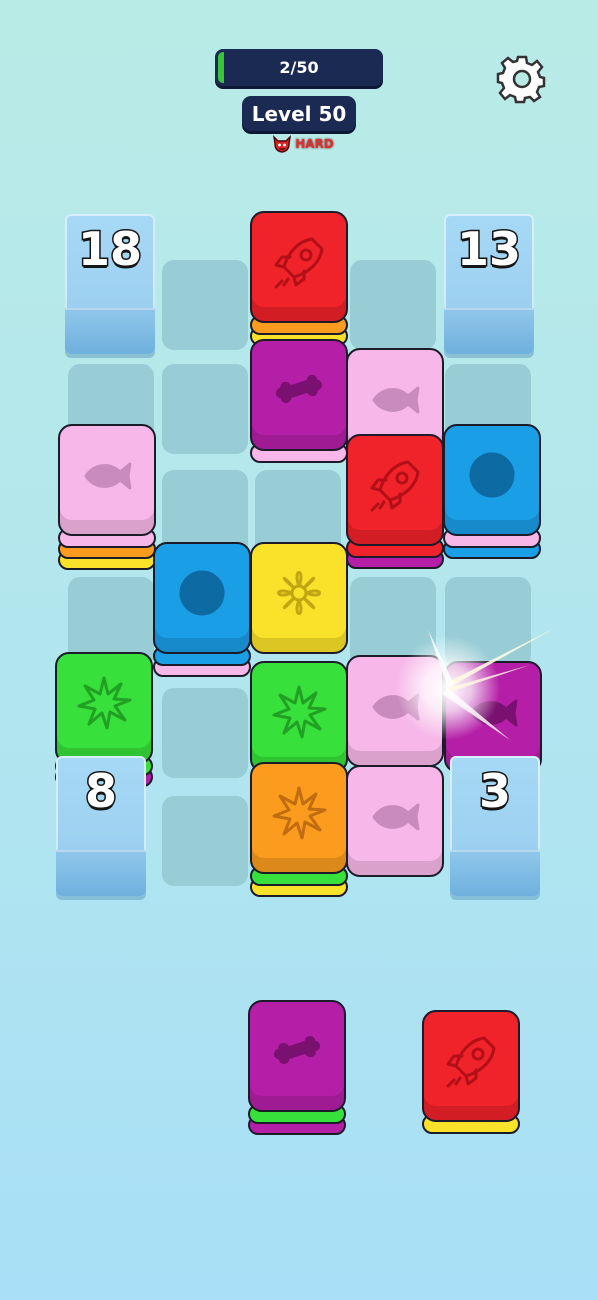  What do you see at coordinates (299, 593) in the screenshot?
I see `flower-icon` at bounding box center [299, 593].